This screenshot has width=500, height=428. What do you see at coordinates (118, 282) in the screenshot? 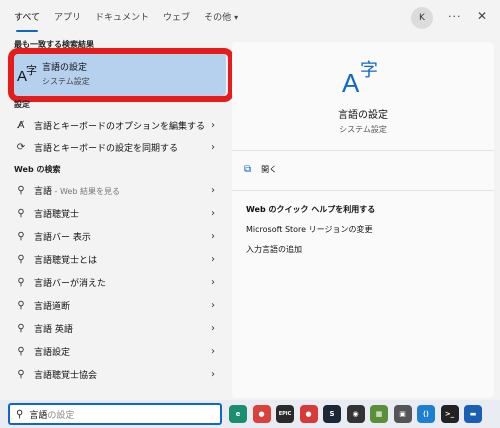
I see `web-result-item: ⚲ 言語バーが消えた ›` at bounding box center [118, 282].